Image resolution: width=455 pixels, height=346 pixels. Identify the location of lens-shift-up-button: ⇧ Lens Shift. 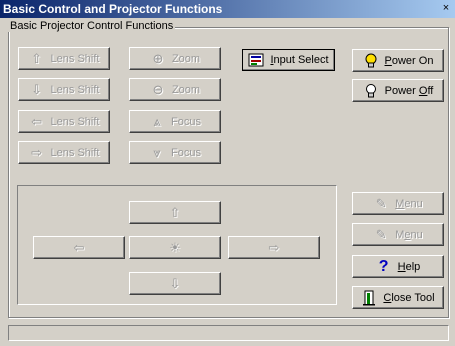
(64, 58).